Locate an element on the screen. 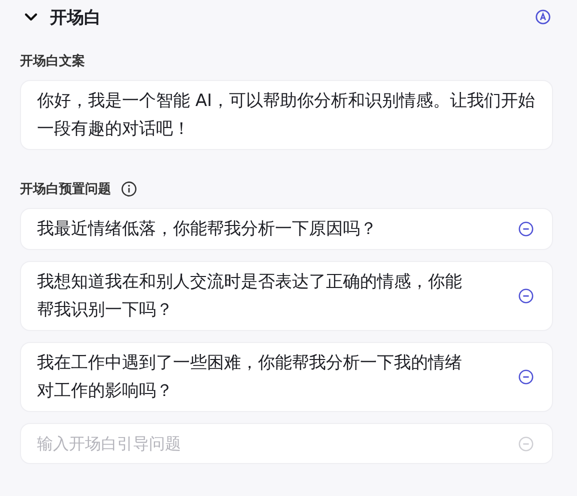  question-input-field: 输入开场白引导问题 is located at coordinates (277, 443).